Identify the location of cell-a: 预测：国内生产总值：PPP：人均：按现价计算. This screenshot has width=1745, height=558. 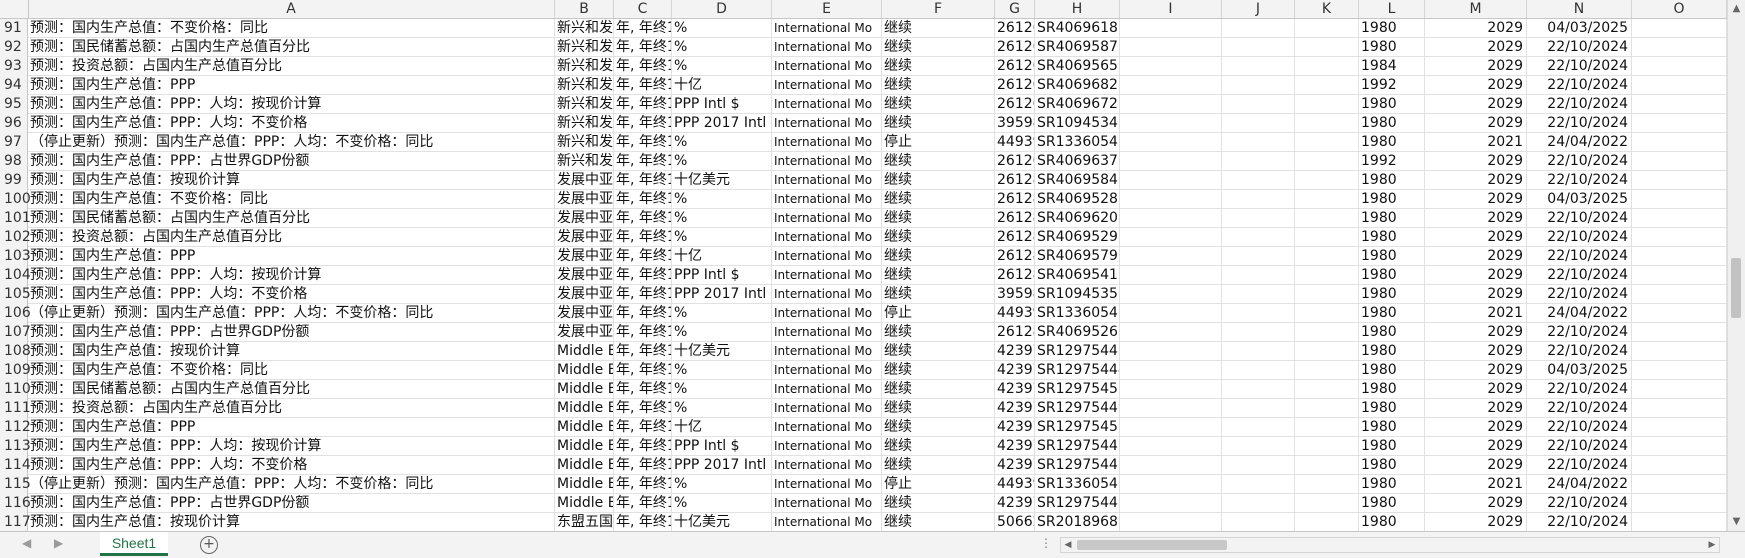
(291, 446).